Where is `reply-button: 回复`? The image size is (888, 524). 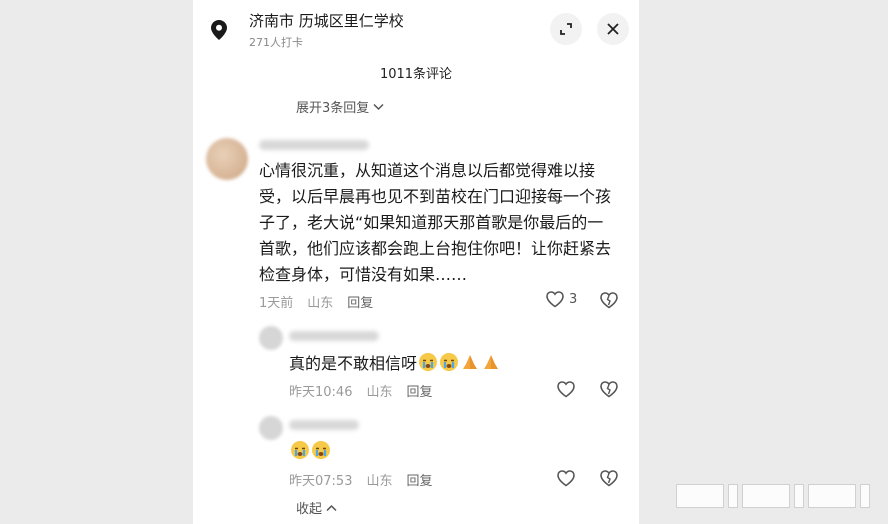
reply-button: 回复 is located at coordinates (360, 301).